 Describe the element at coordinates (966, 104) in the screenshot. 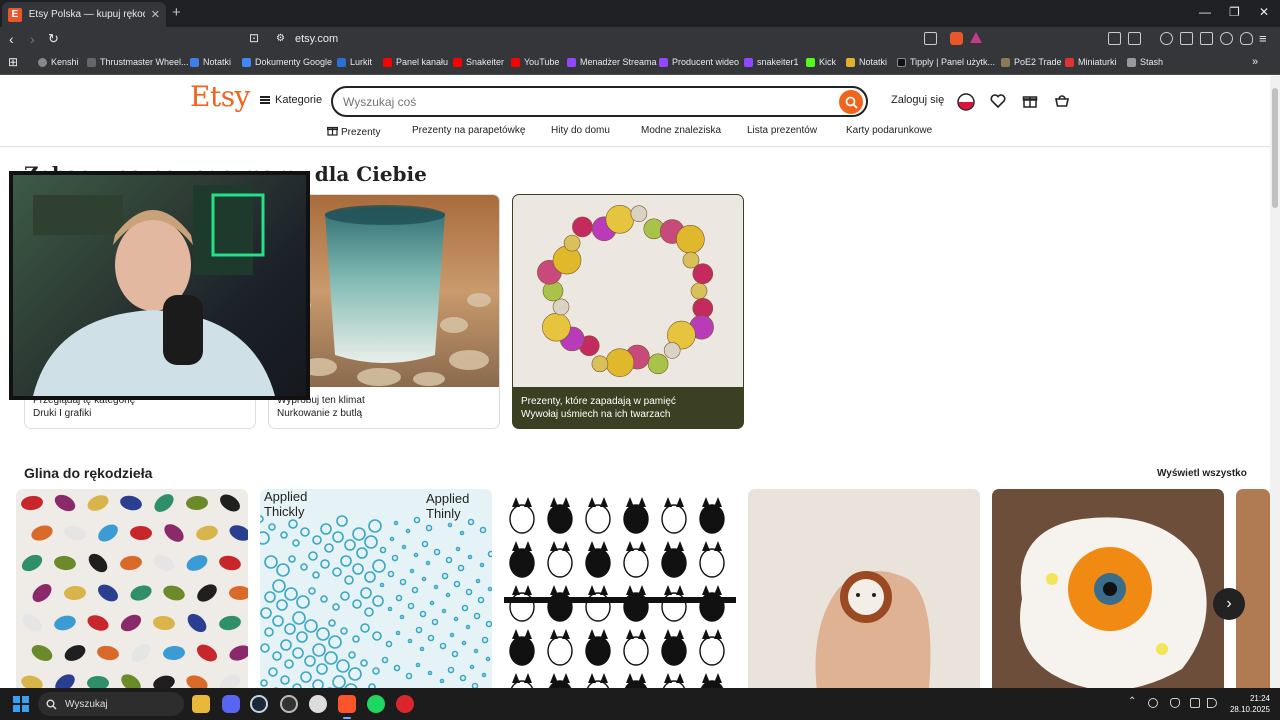

I see `language-flag-icon` at that location.